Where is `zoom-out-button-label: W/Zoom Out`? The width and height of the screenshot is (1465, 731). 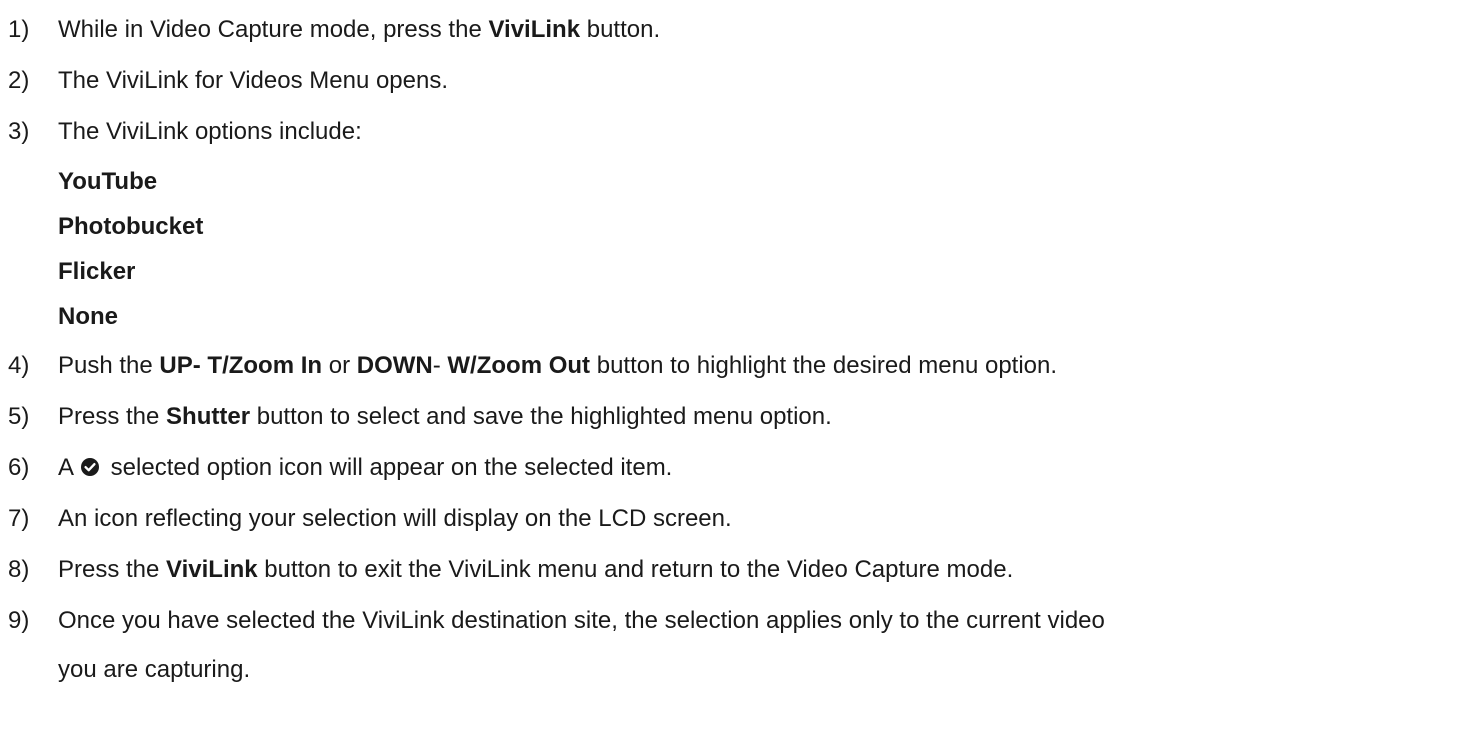 zoom-out-button-label: W/Zoom Out is located at coordinates (519, 365).